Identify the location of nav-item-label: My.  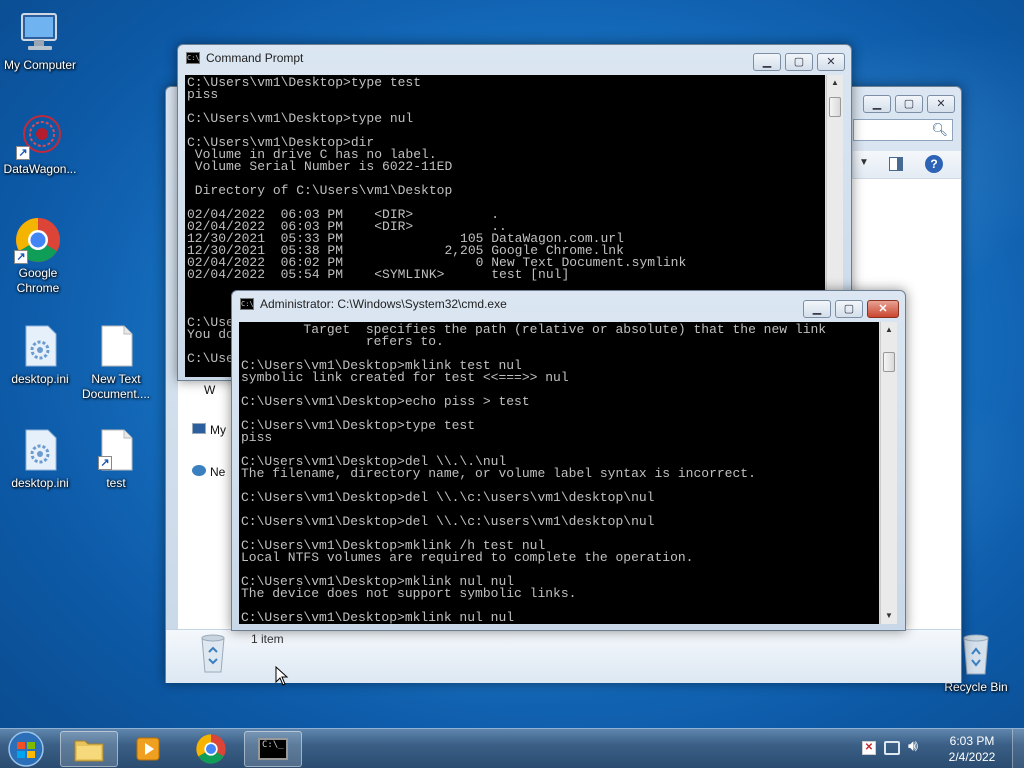
(218, 430).